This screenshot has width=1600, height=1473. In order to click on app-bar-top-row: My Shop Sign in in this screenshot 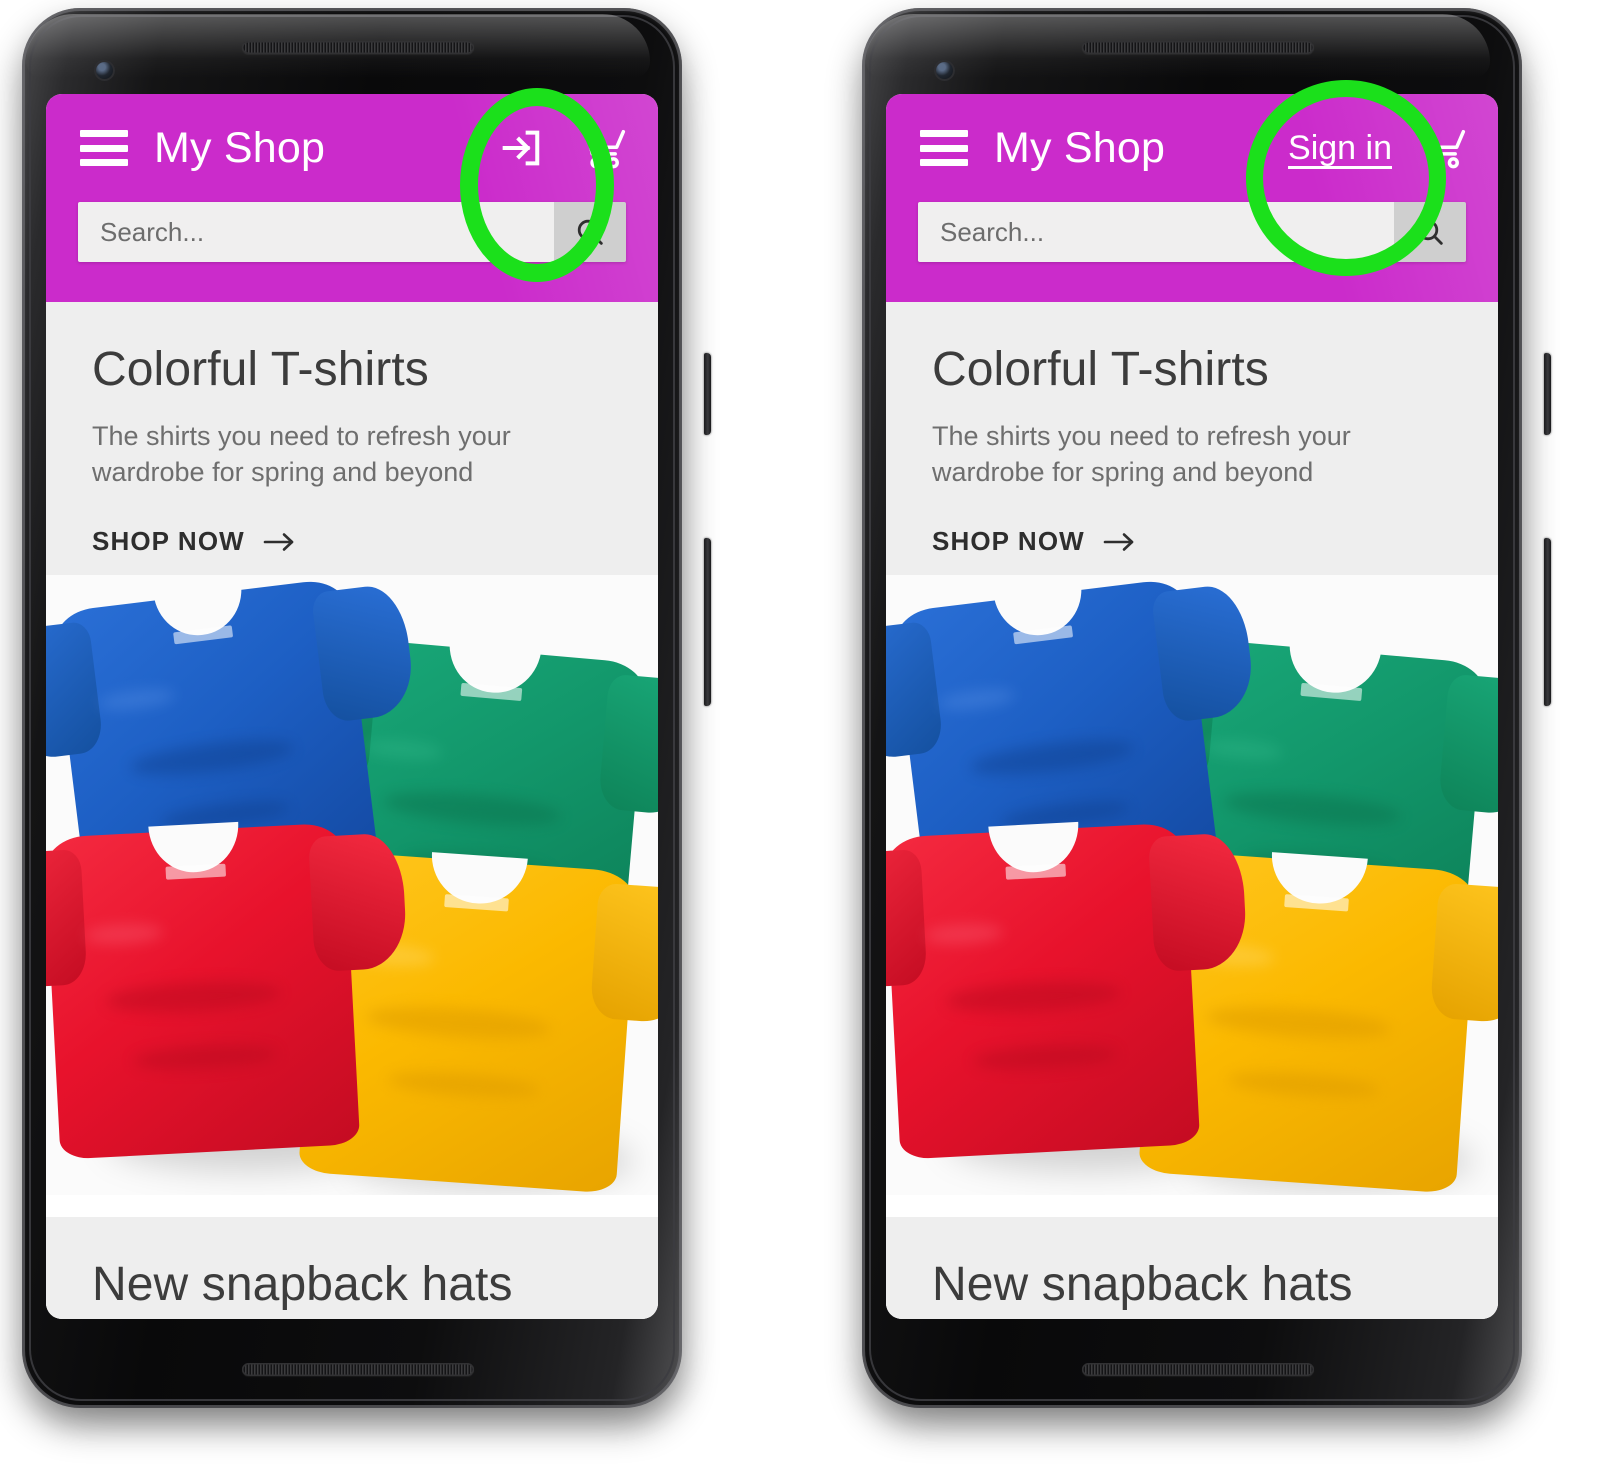, I will do `click(1192, 148)`.